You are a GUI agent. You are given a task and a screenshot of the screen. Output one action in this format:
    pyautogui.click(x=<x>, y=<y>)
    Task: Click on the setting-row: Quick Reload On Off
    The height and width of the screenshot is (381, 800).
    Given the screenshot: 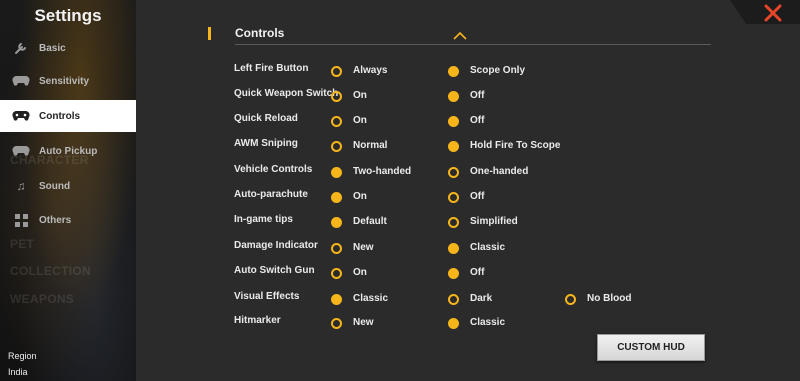 What is the action you would take?
    pyautogui.click(x=469, y=121)
    